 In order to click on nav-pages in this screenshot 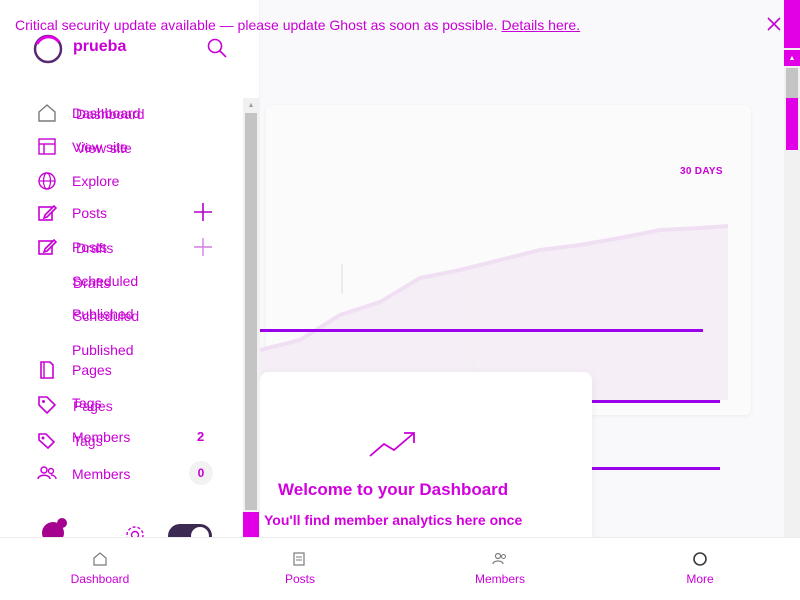, I will do `click(47, 370)`.